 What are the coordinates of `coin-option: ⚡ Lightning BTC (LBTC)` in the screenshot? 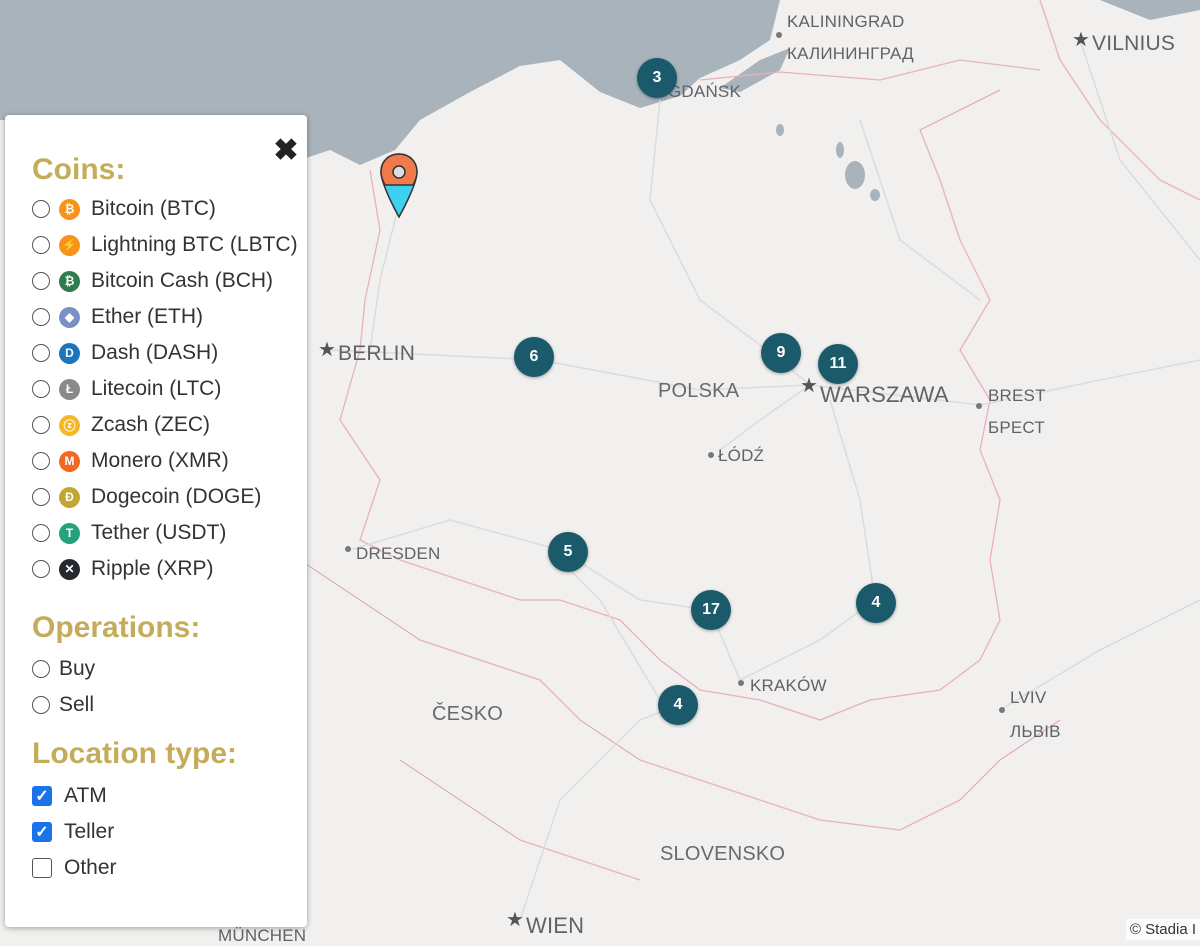 It's located at (165, 245).